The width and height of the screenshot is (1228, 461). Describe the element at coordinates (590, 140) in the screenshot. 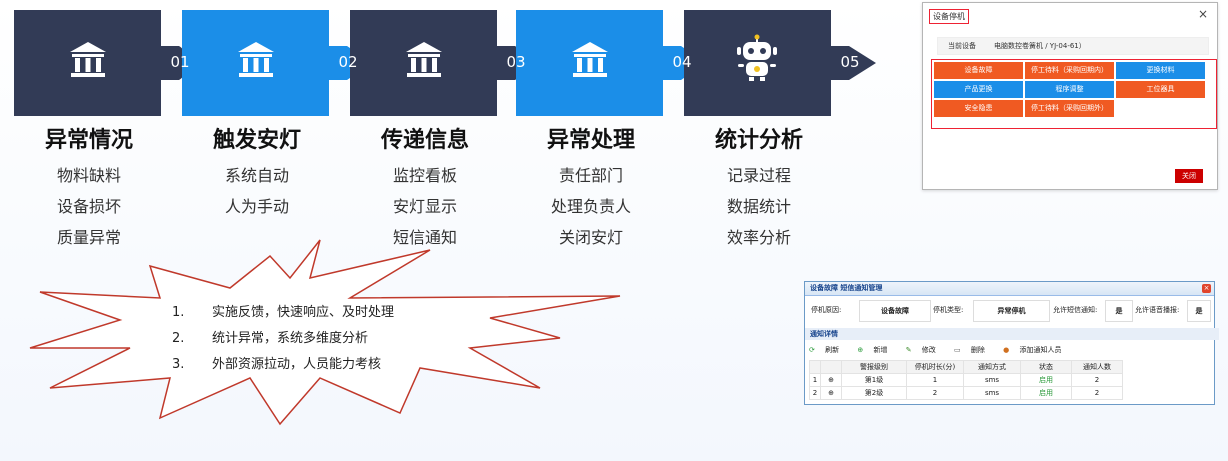

I see `step-4-title: 异常处理` at that location.